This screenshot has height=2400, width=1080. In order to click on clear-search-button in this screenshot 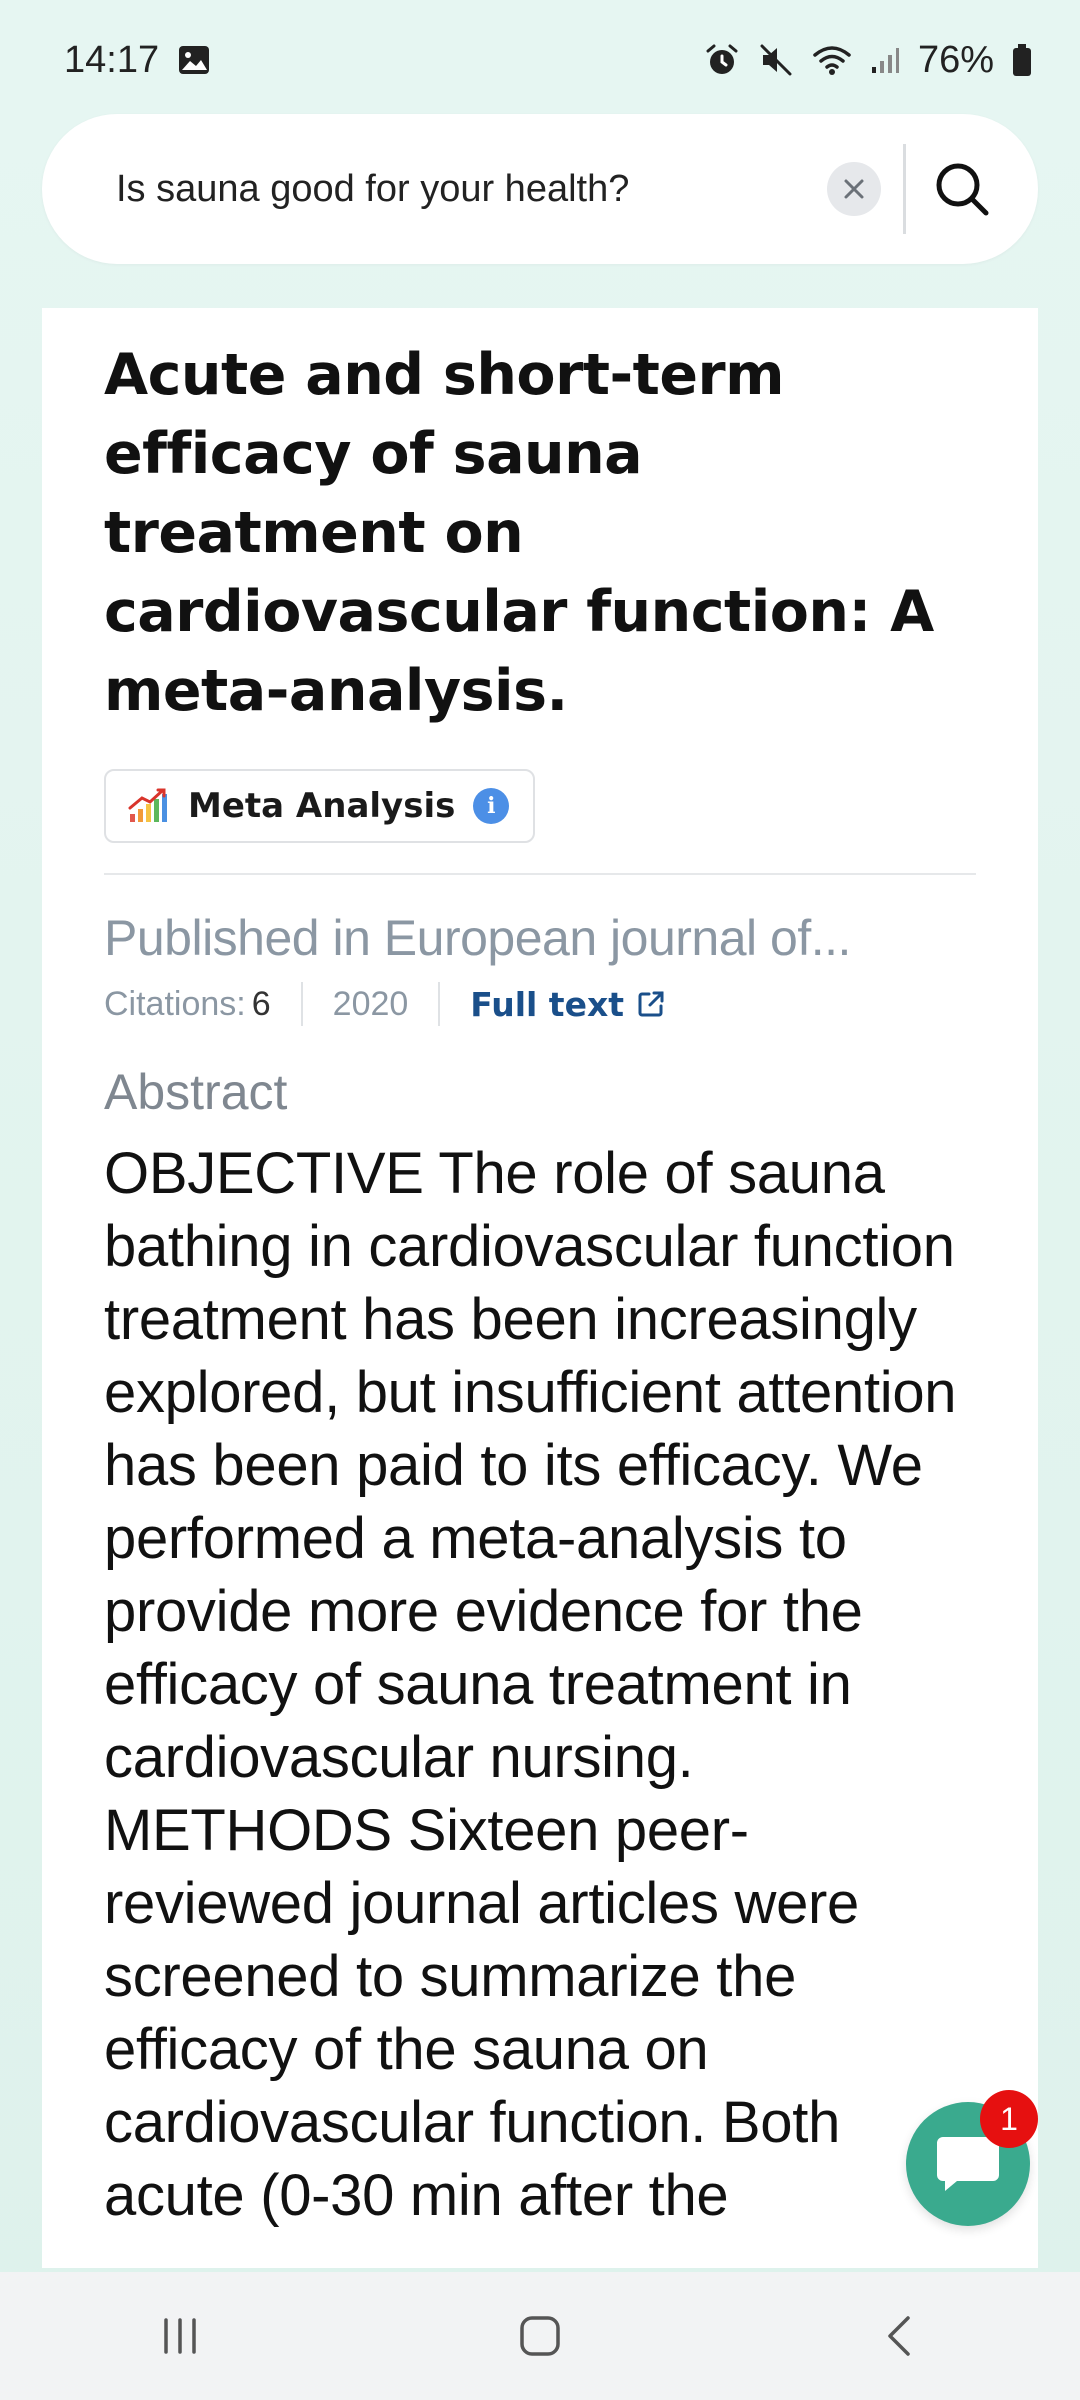, I will do `click(854, 189)`.